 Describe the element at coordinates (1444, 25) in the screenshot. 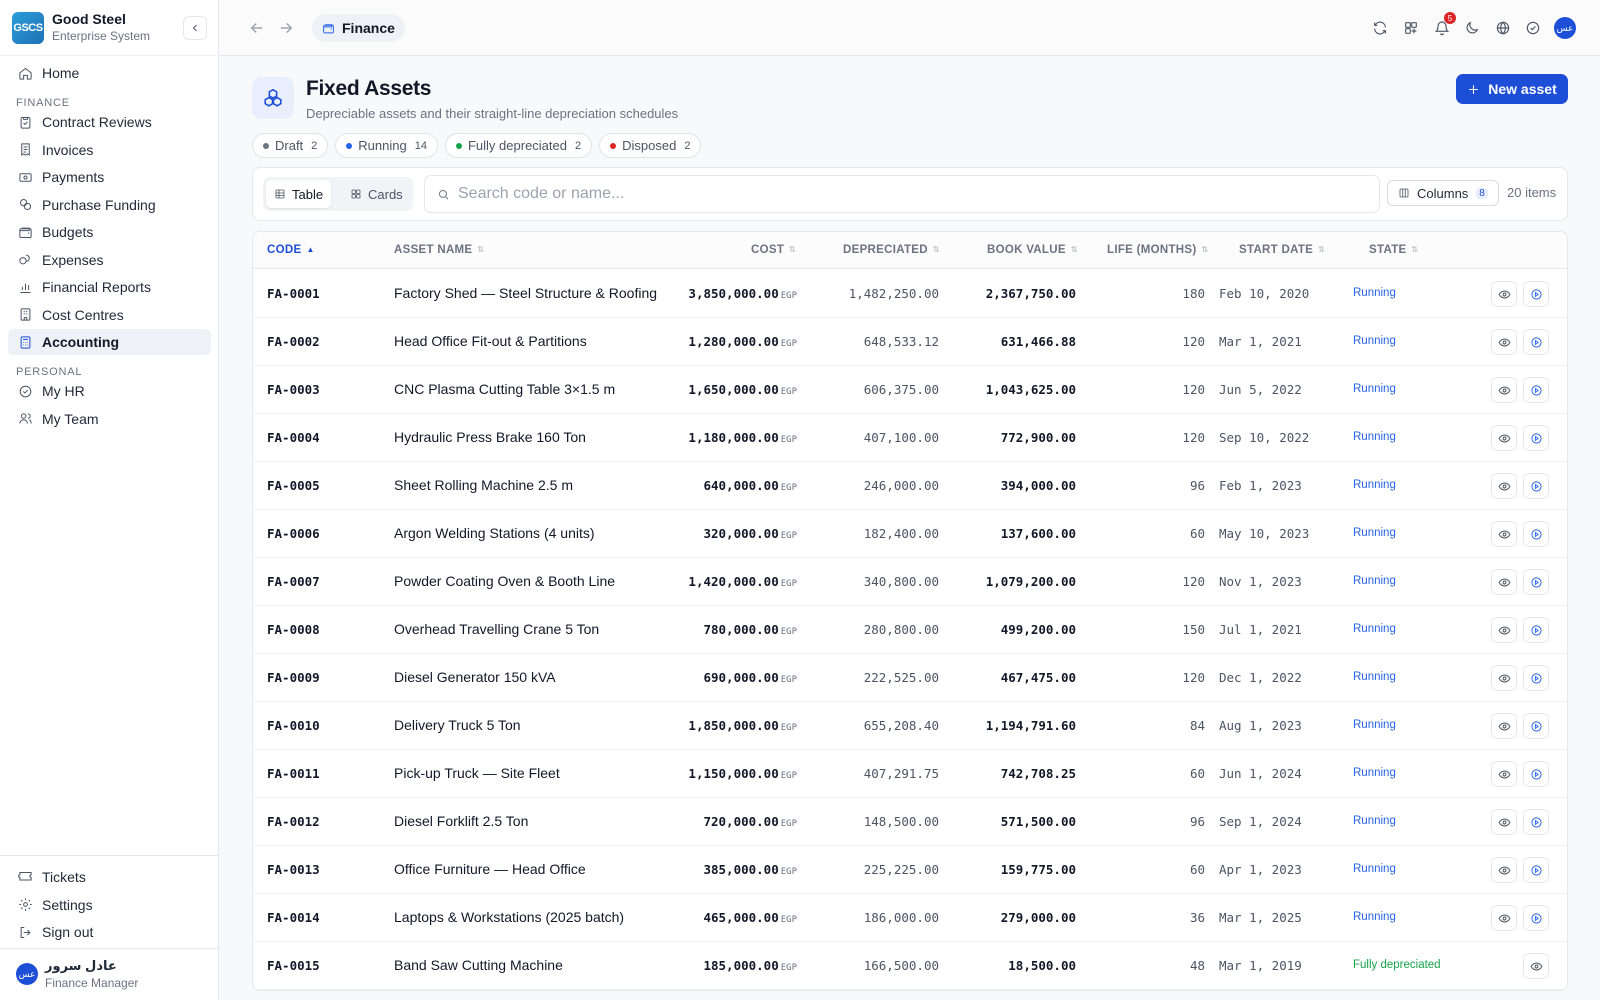

I see `notifications-button: 5` at that location.